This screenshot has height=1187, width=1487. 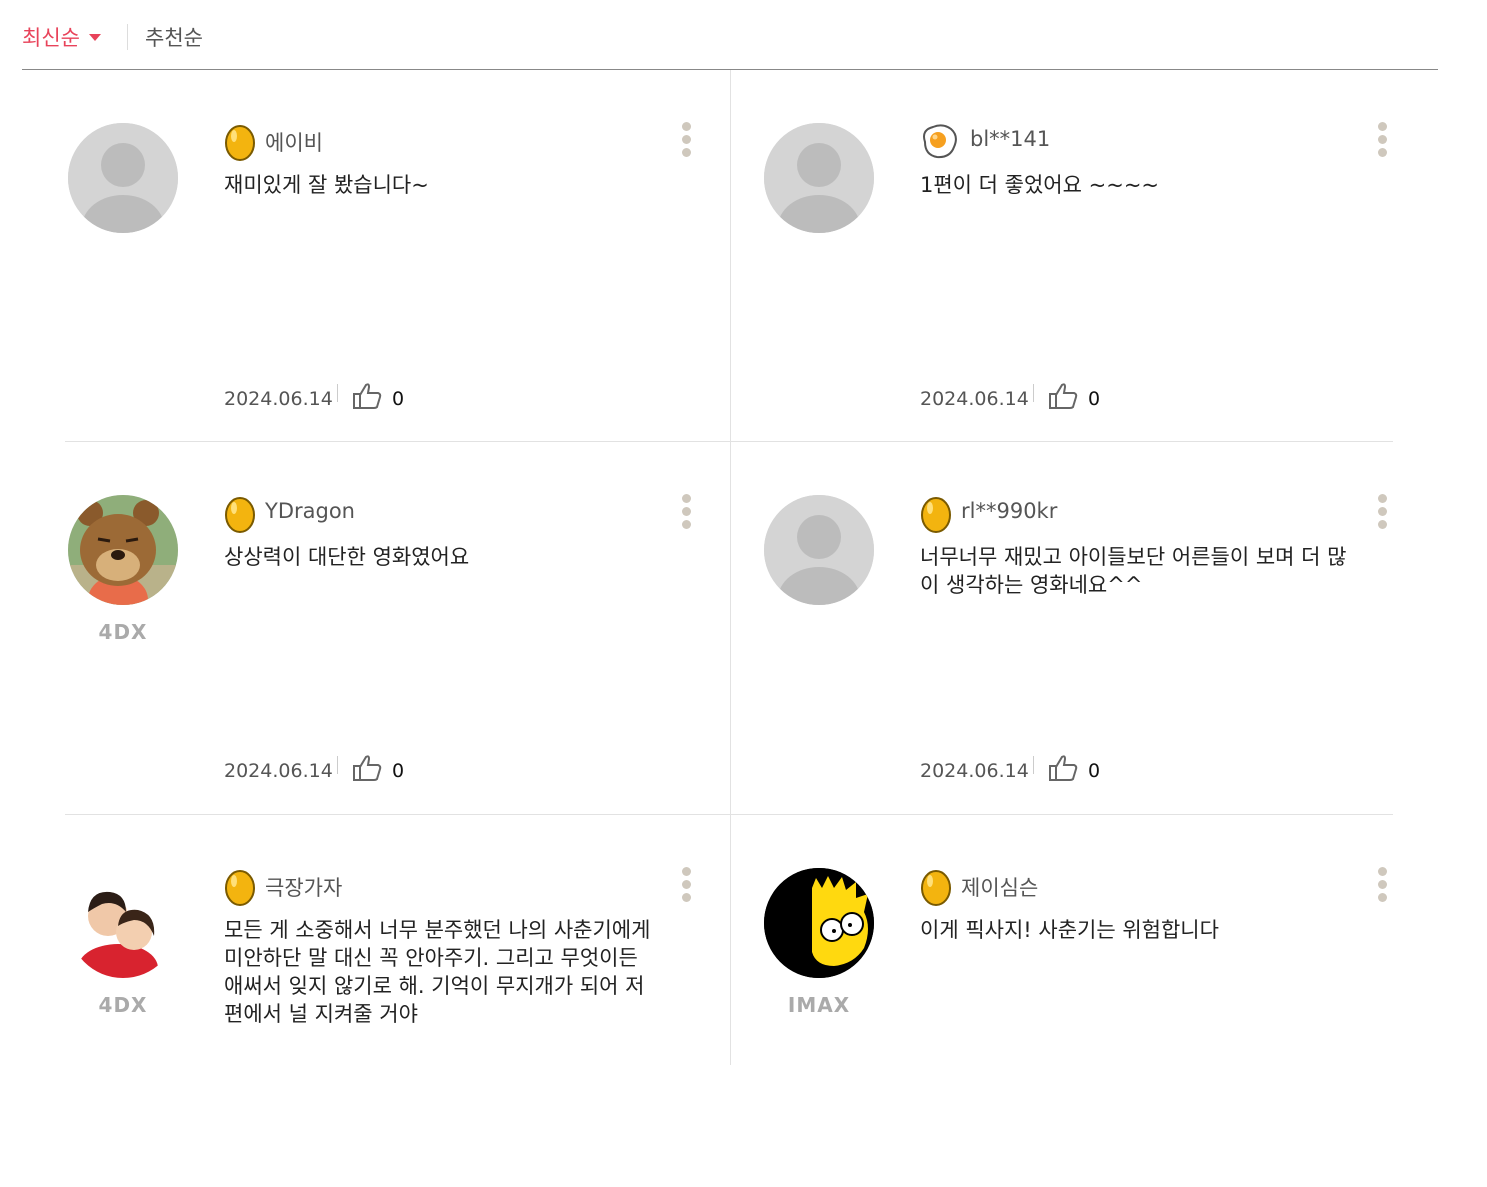 I want to click on review-text: 1편이 더 좋었어요 ~~~~, so click(x=1040, y=185).